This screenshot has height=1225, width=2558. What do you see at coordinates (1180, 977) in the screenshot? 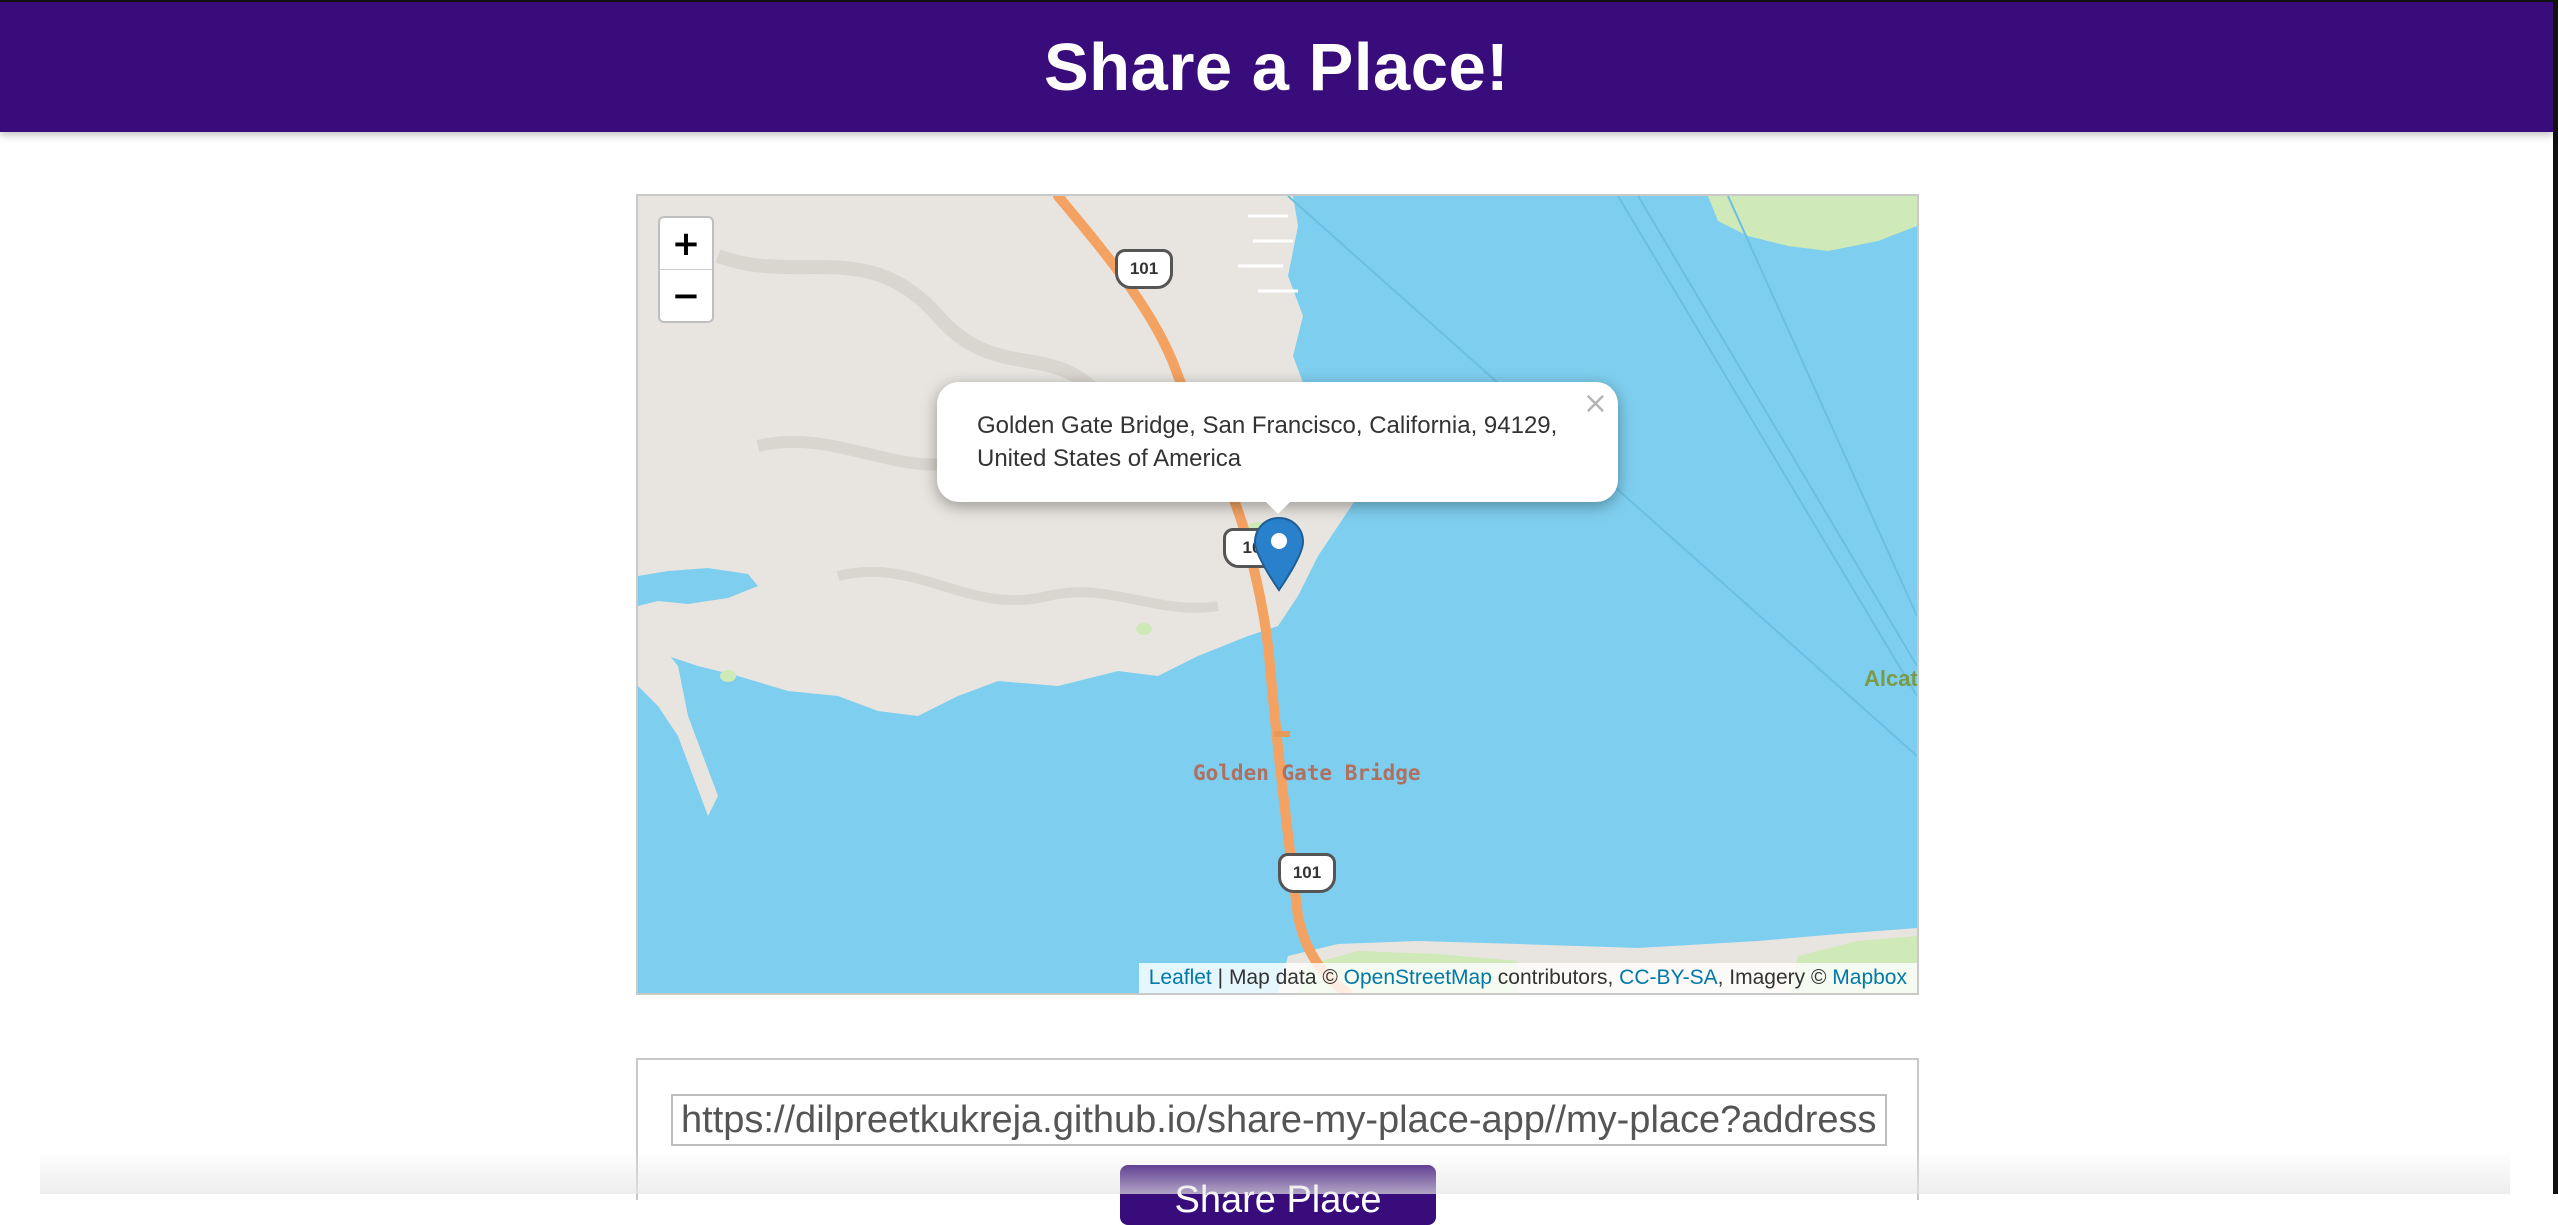
I see `leaflet-link: Leaflet` at bounding box center [1180, 977].